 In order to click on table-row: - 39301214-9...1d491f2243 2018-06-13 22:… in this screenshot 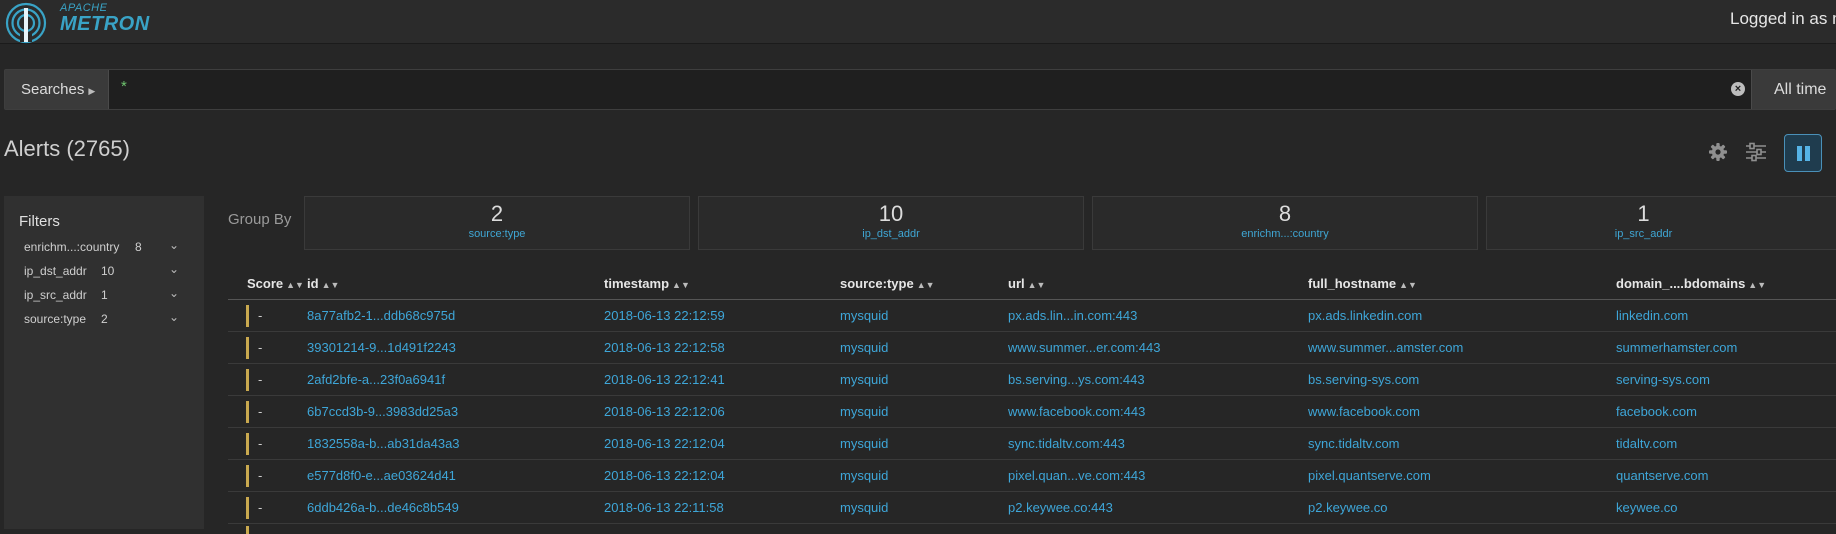, I will do `click(1032, 348)`.